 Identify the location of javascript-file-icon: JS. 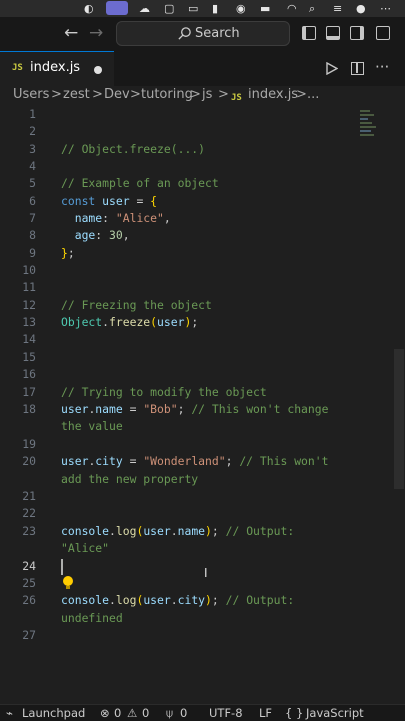
(17, 68).